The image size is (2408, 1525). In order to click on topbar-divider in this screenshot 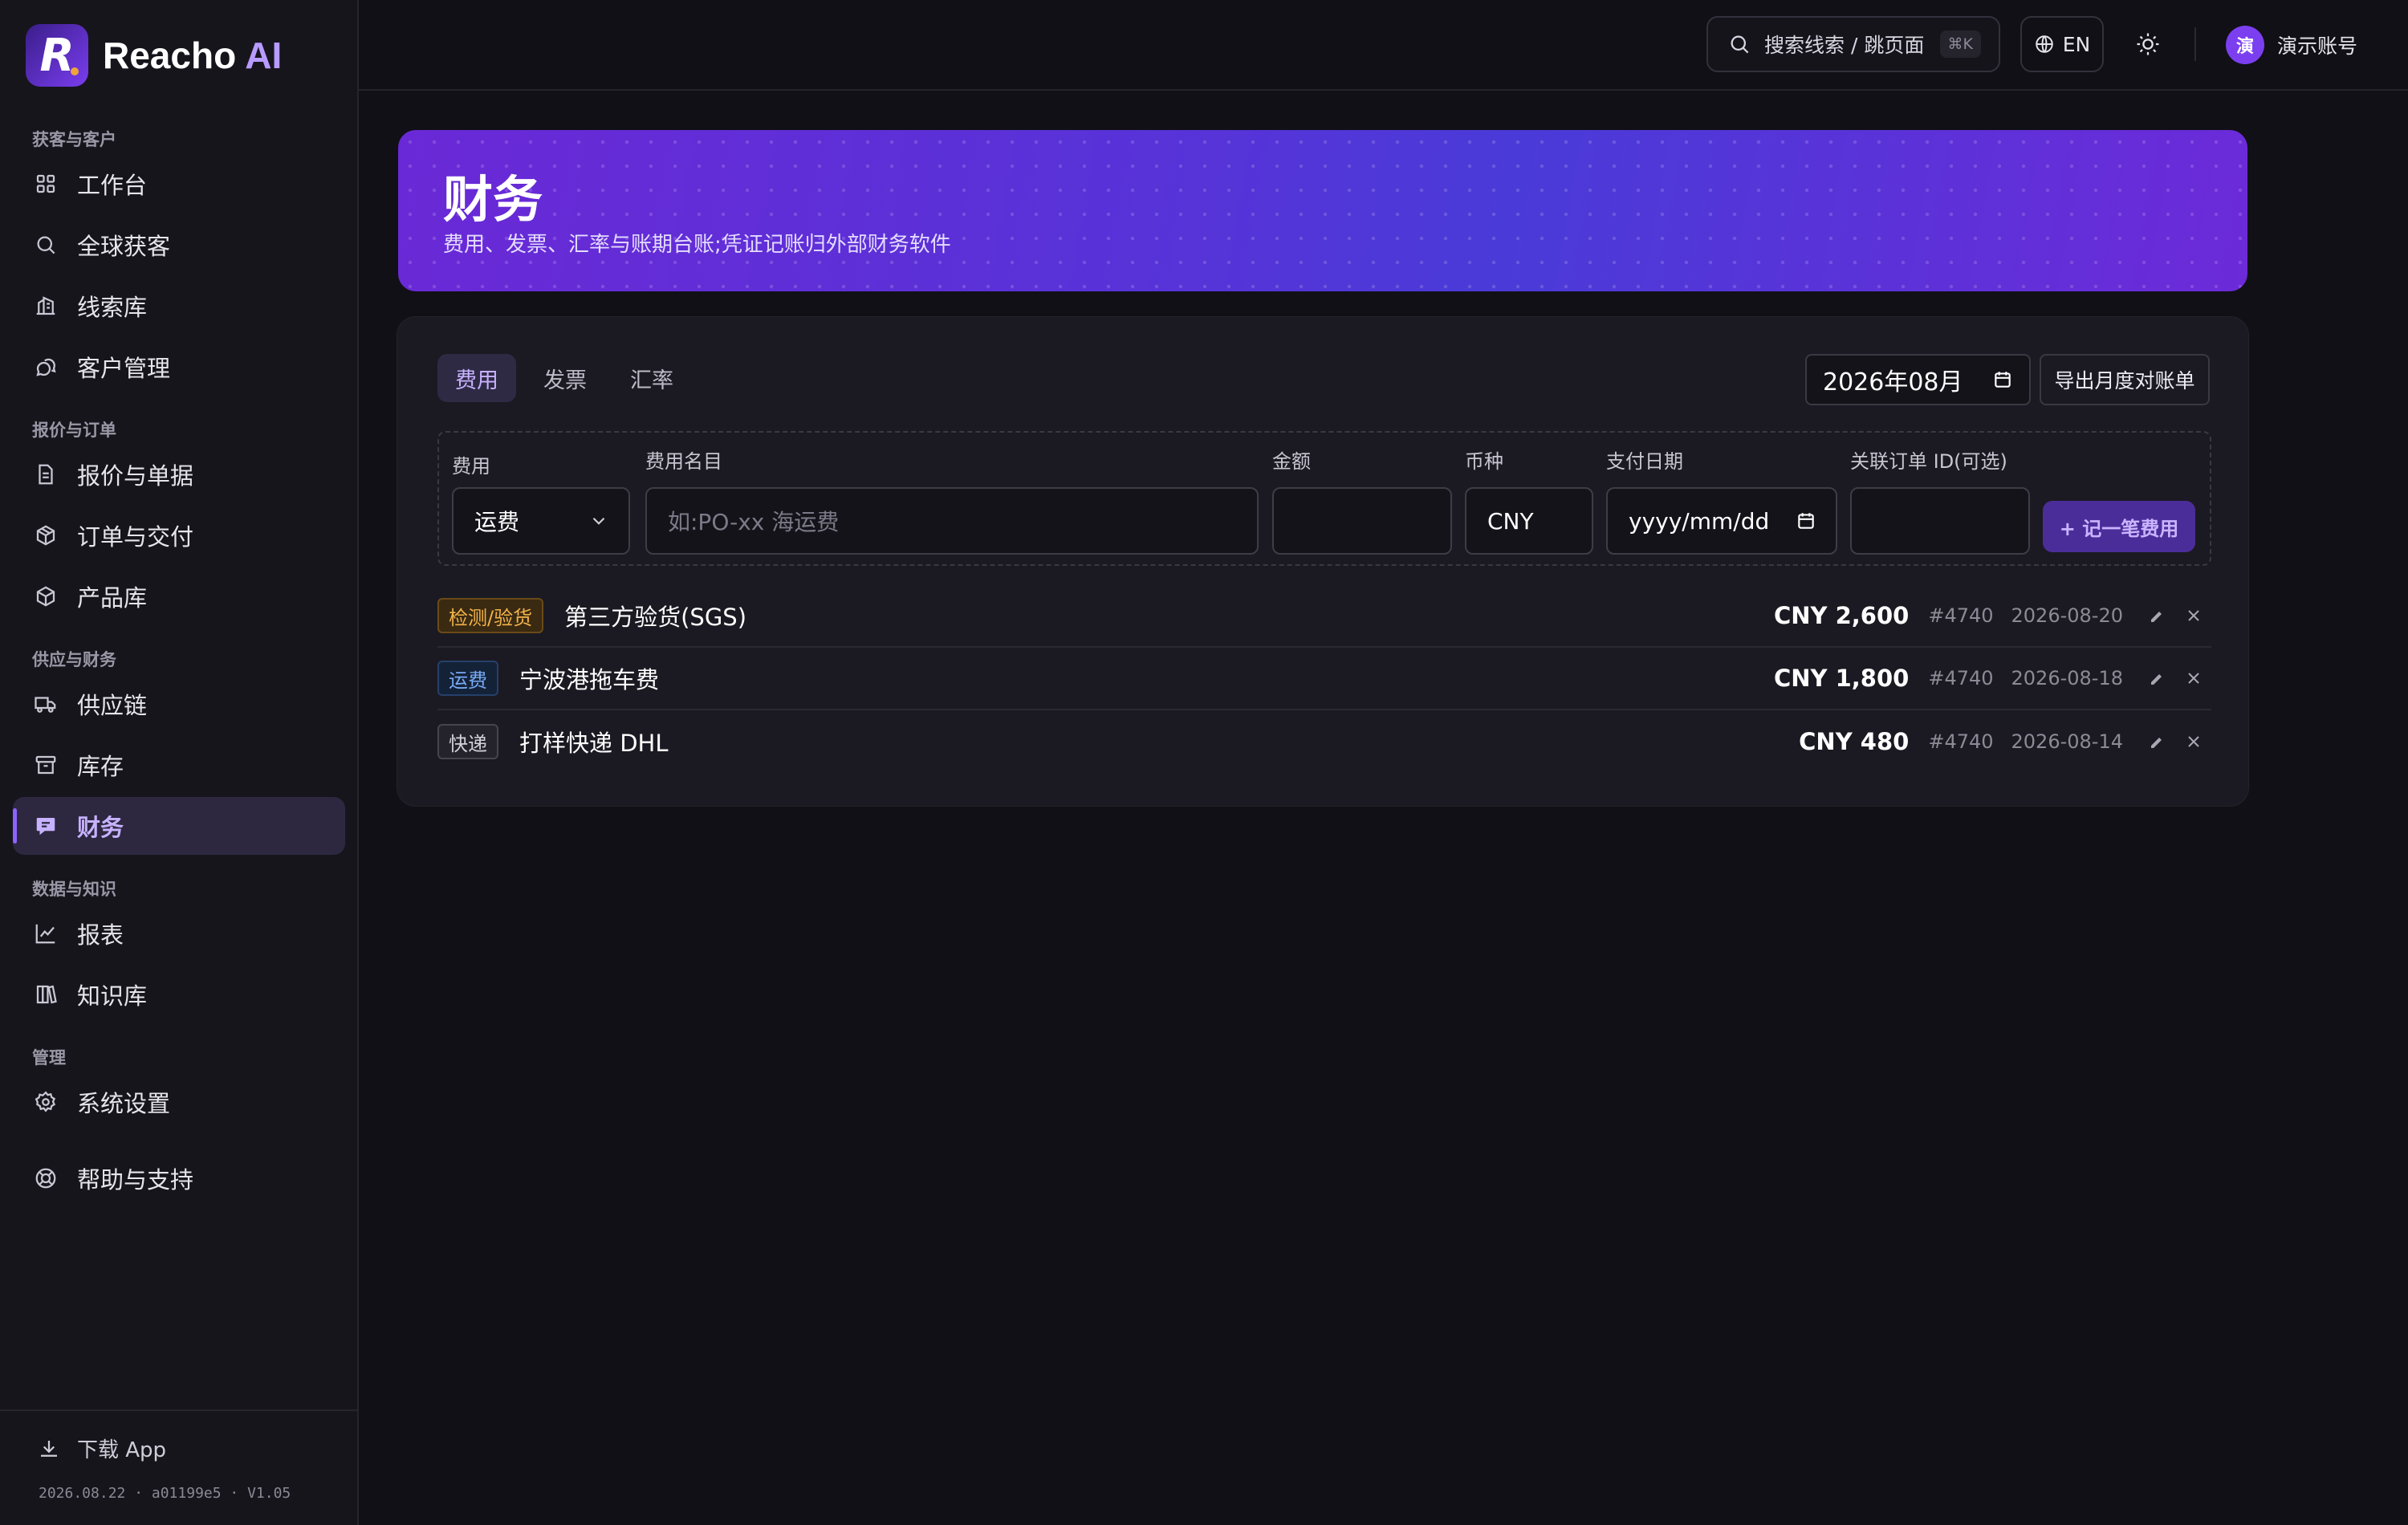, I will do `click(2195, 44)`.